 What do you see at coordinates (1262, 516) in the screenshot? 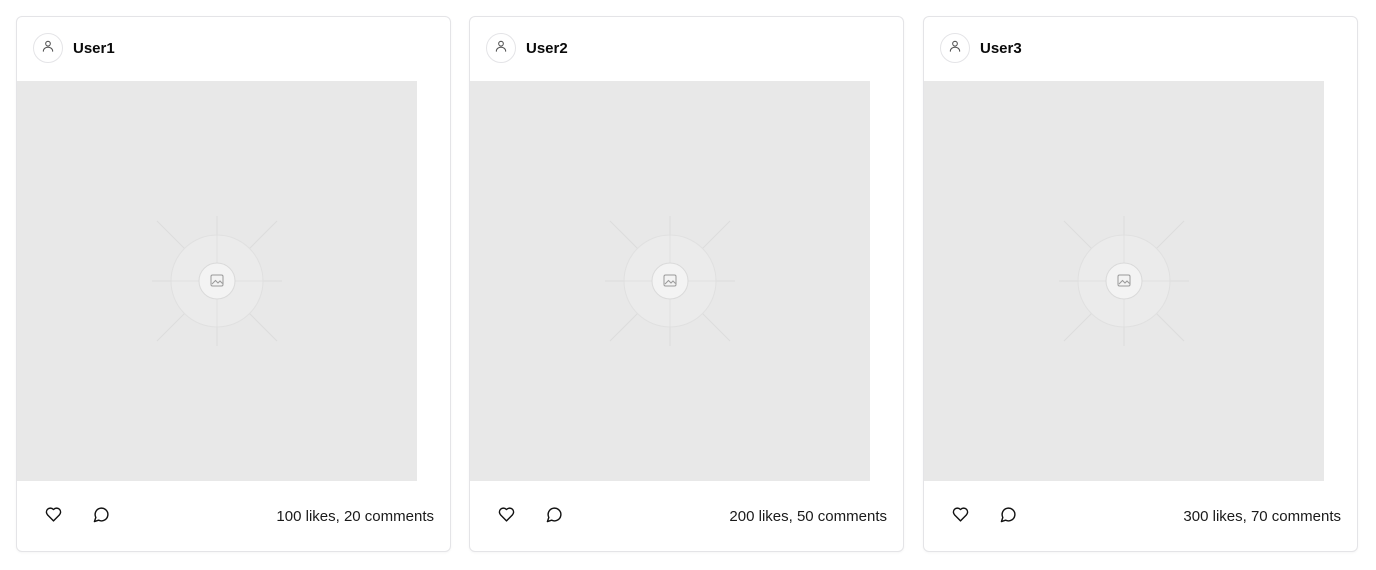
I see `post-stats: 300 likes, 70 comments` at bounding box center [1262, 516].